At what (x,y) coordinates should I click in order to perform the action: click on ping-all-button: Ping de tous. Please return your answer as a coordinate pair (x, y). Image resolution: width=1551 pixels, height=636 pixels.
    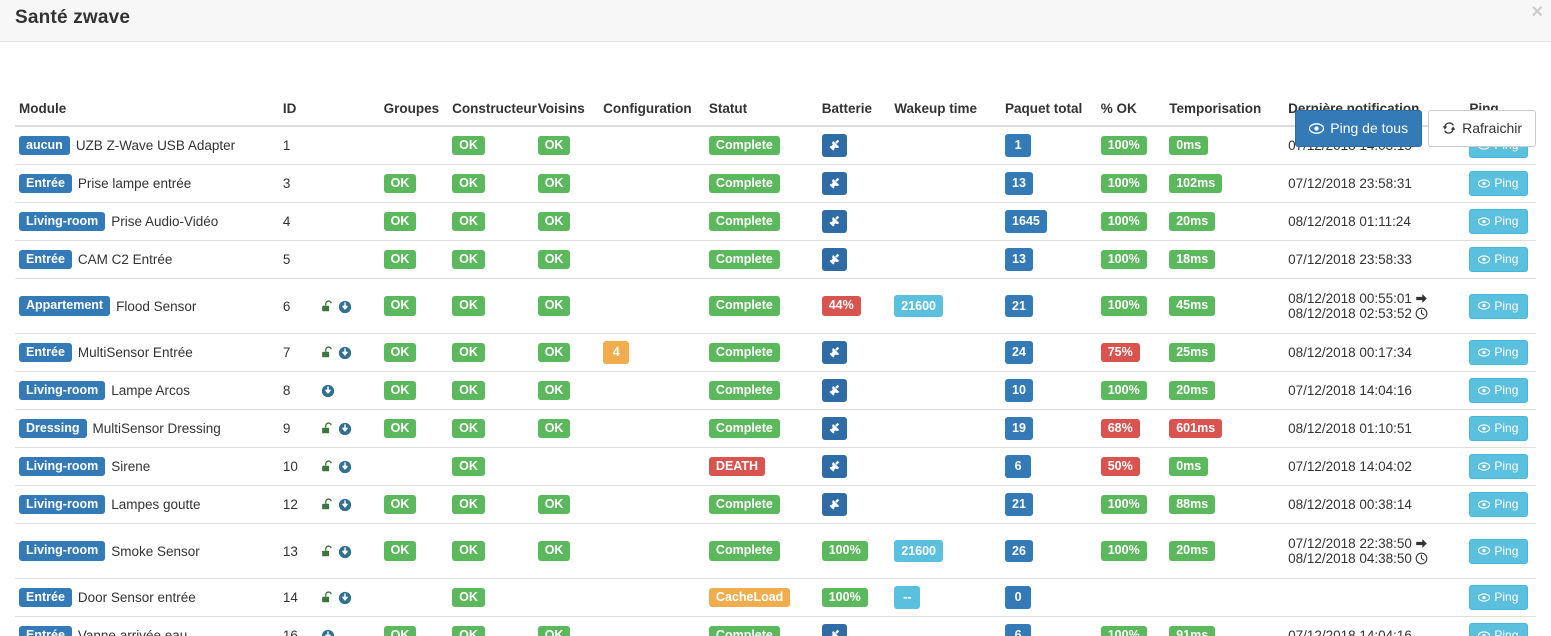
    Looking at the image, I should click on (1359, 128).